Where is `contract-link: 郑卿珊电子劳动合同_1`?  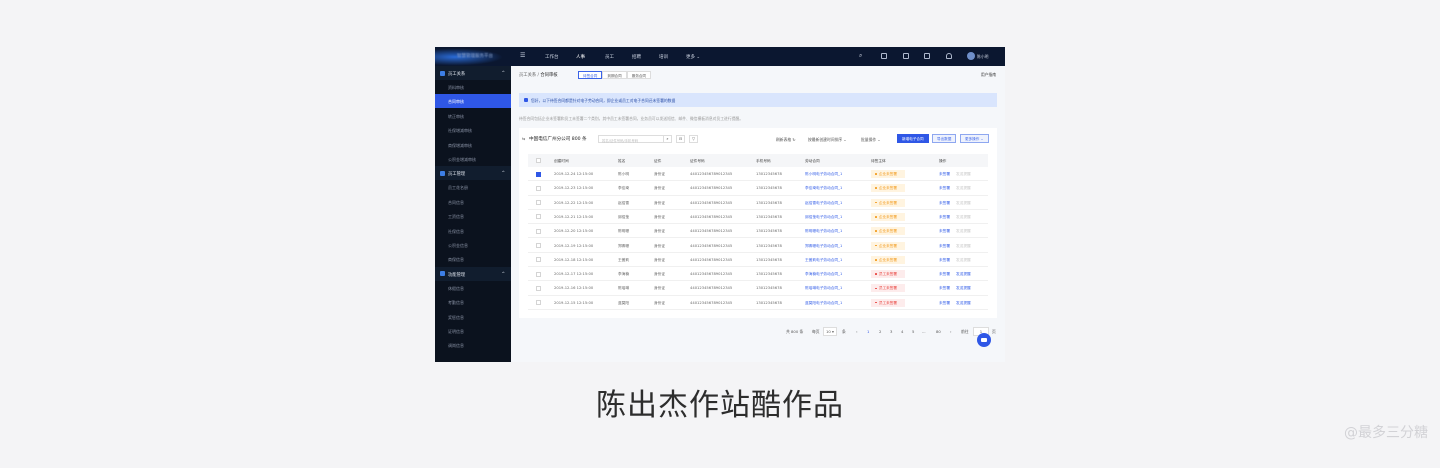 contract-link: 郑卿珊电子劳动合同_1 is located at coordinates (823, 246).